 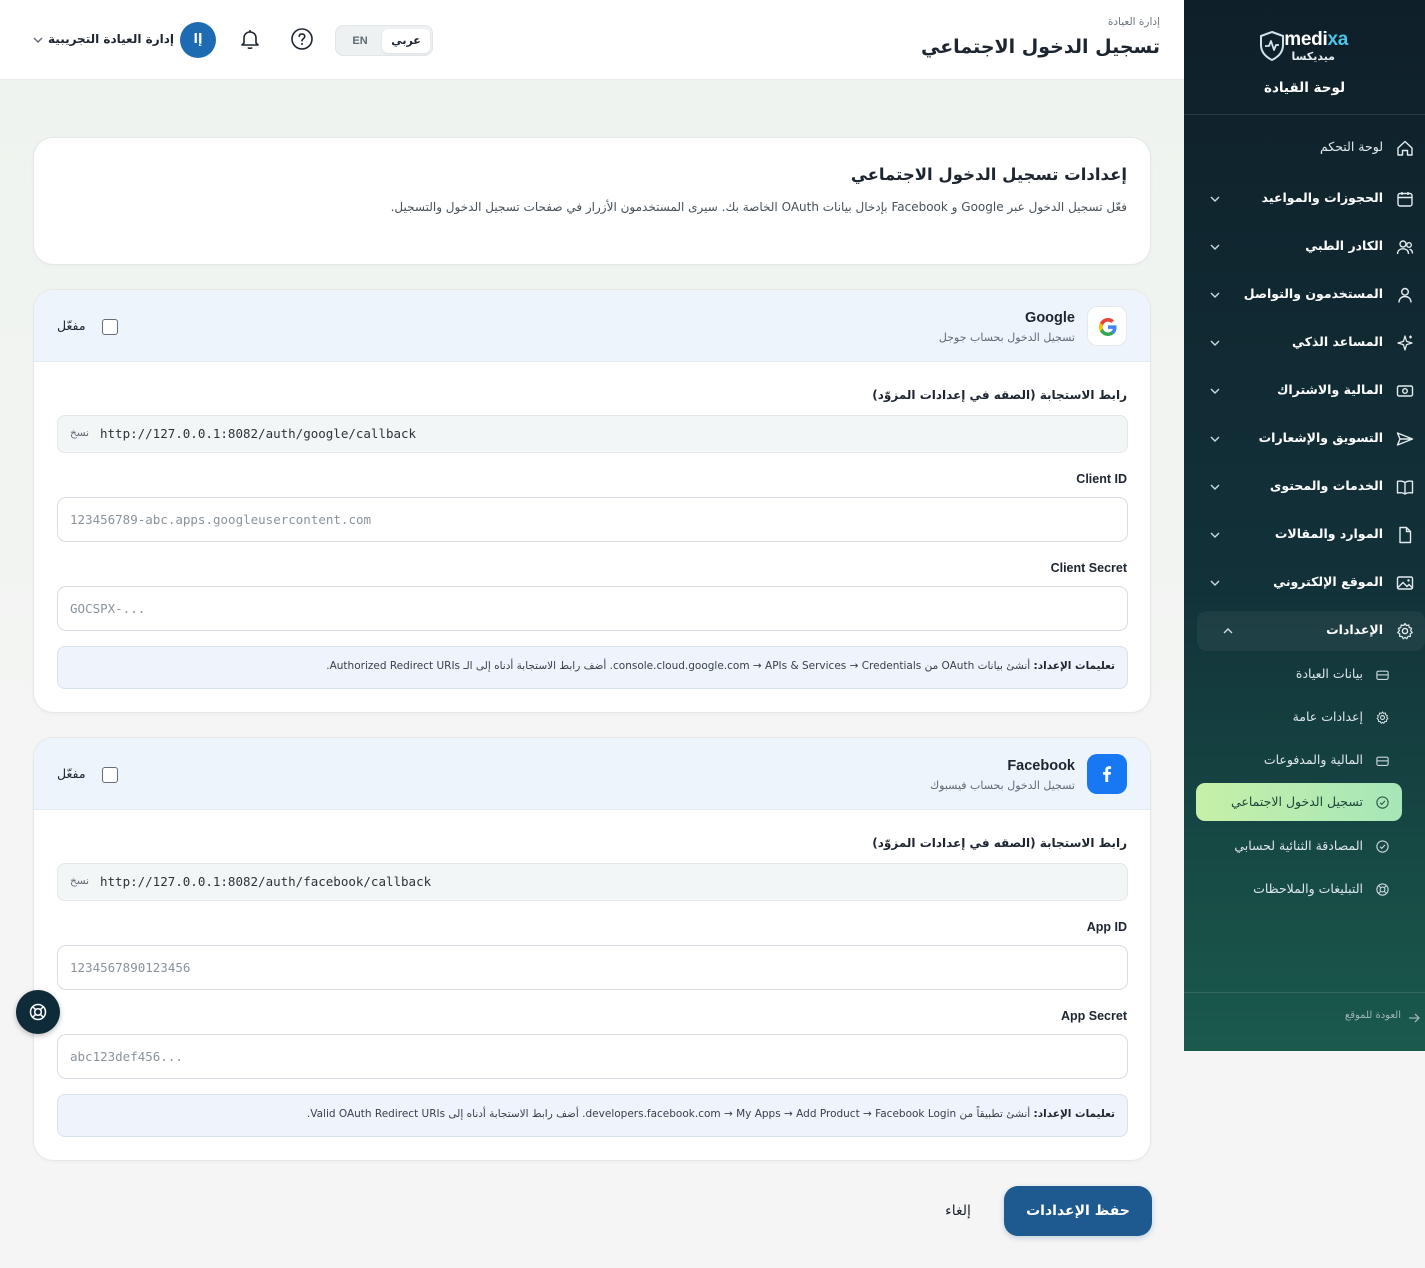 I want to click on sidebar-item-label: الحجوزات والمواعيد, so click(x=1322, y=197).